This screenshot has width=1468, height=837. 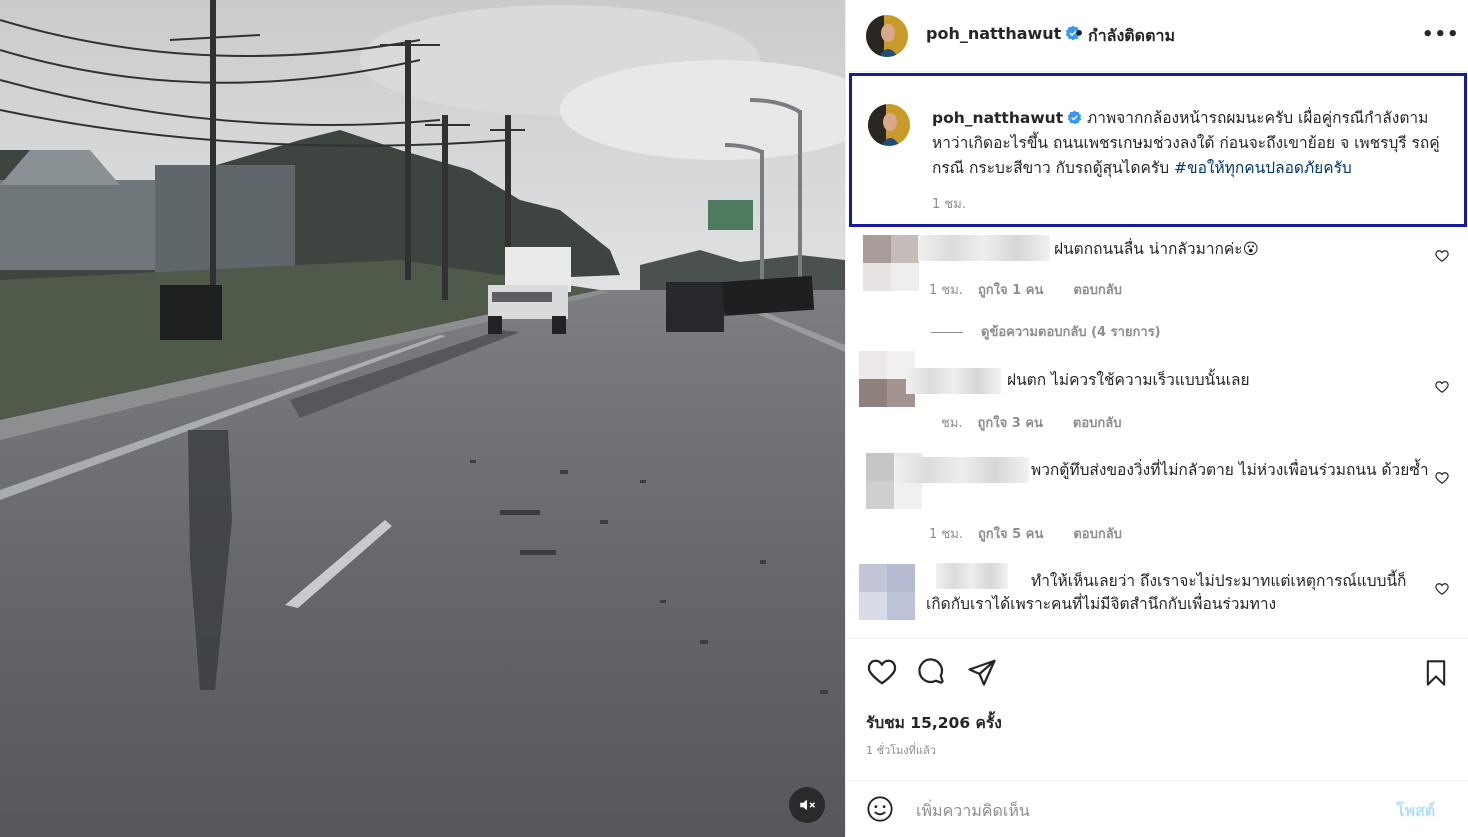 I want to click on caption-hashtag: #ขอให้ทุกคนปลอดภัยครับ, so click(x=1263, y=168).